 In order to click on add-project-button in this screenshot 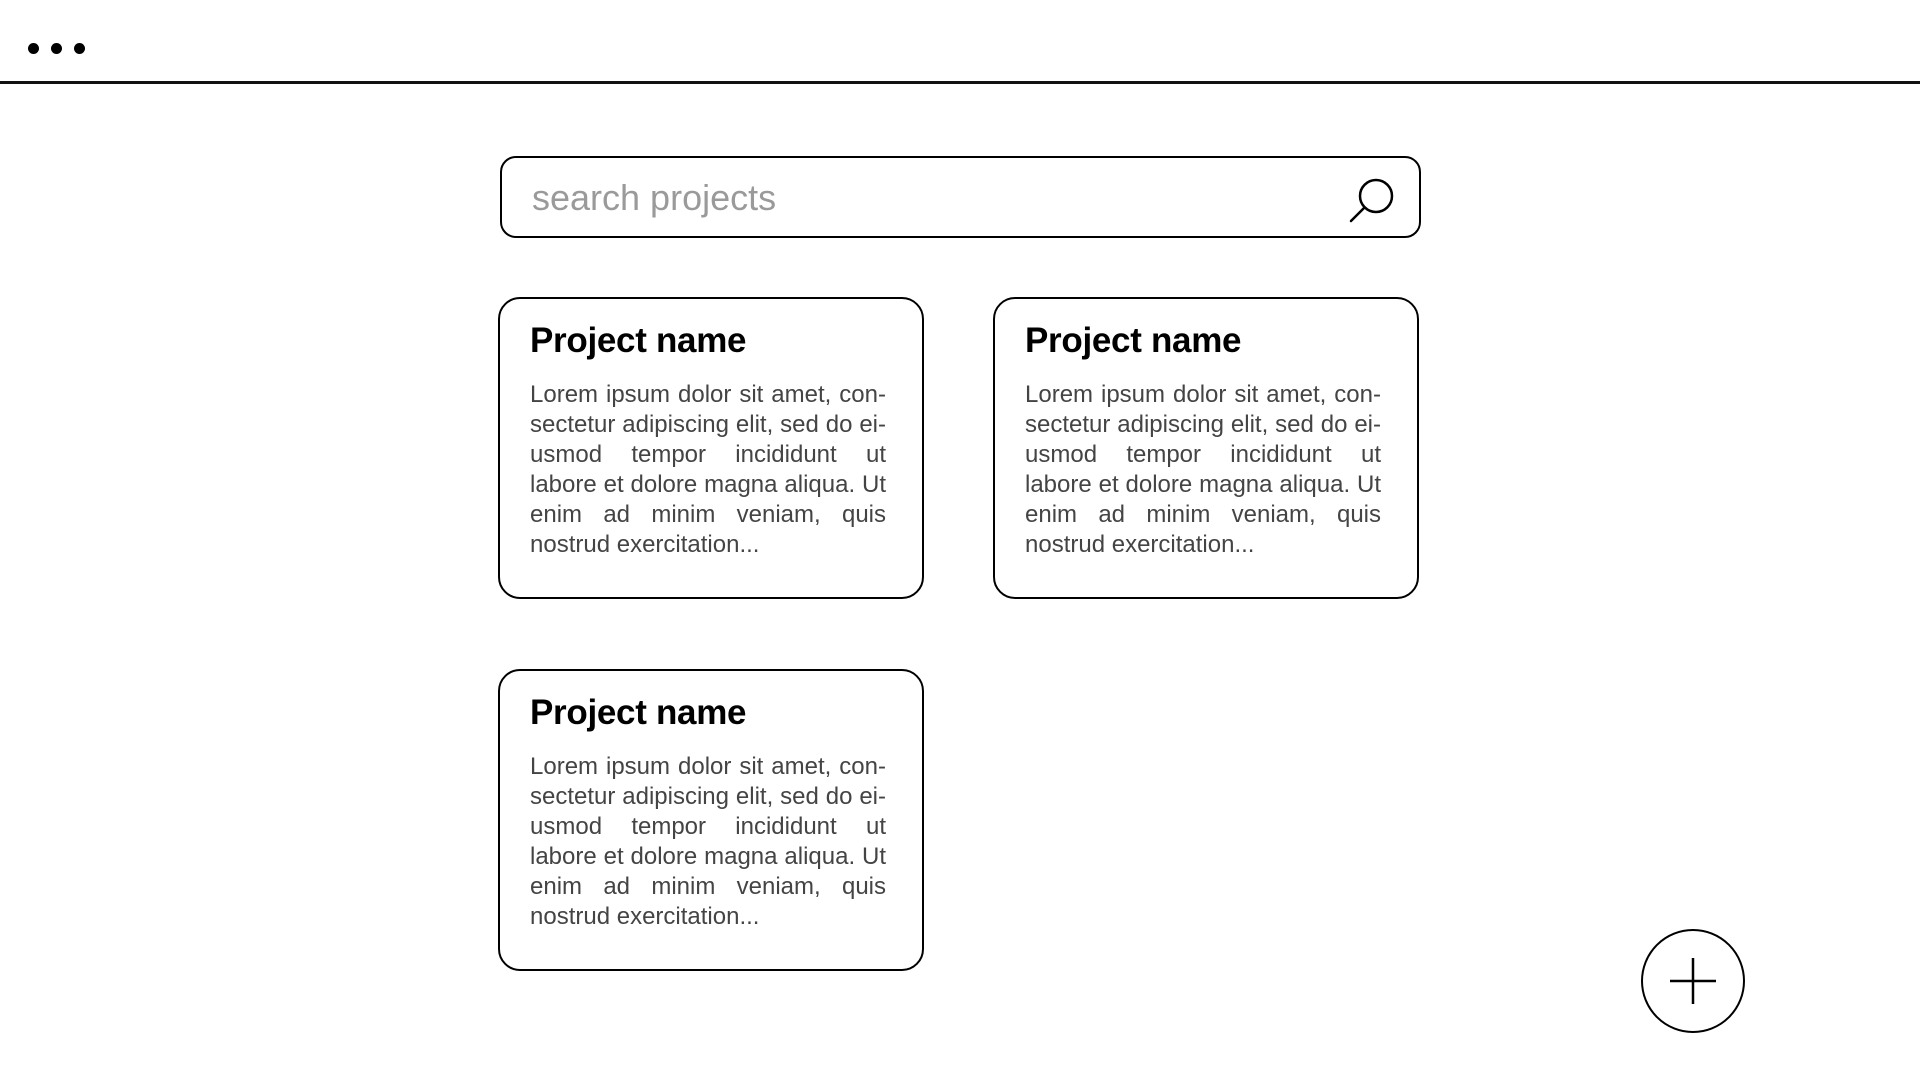, I will do `click(1693, 981)`.